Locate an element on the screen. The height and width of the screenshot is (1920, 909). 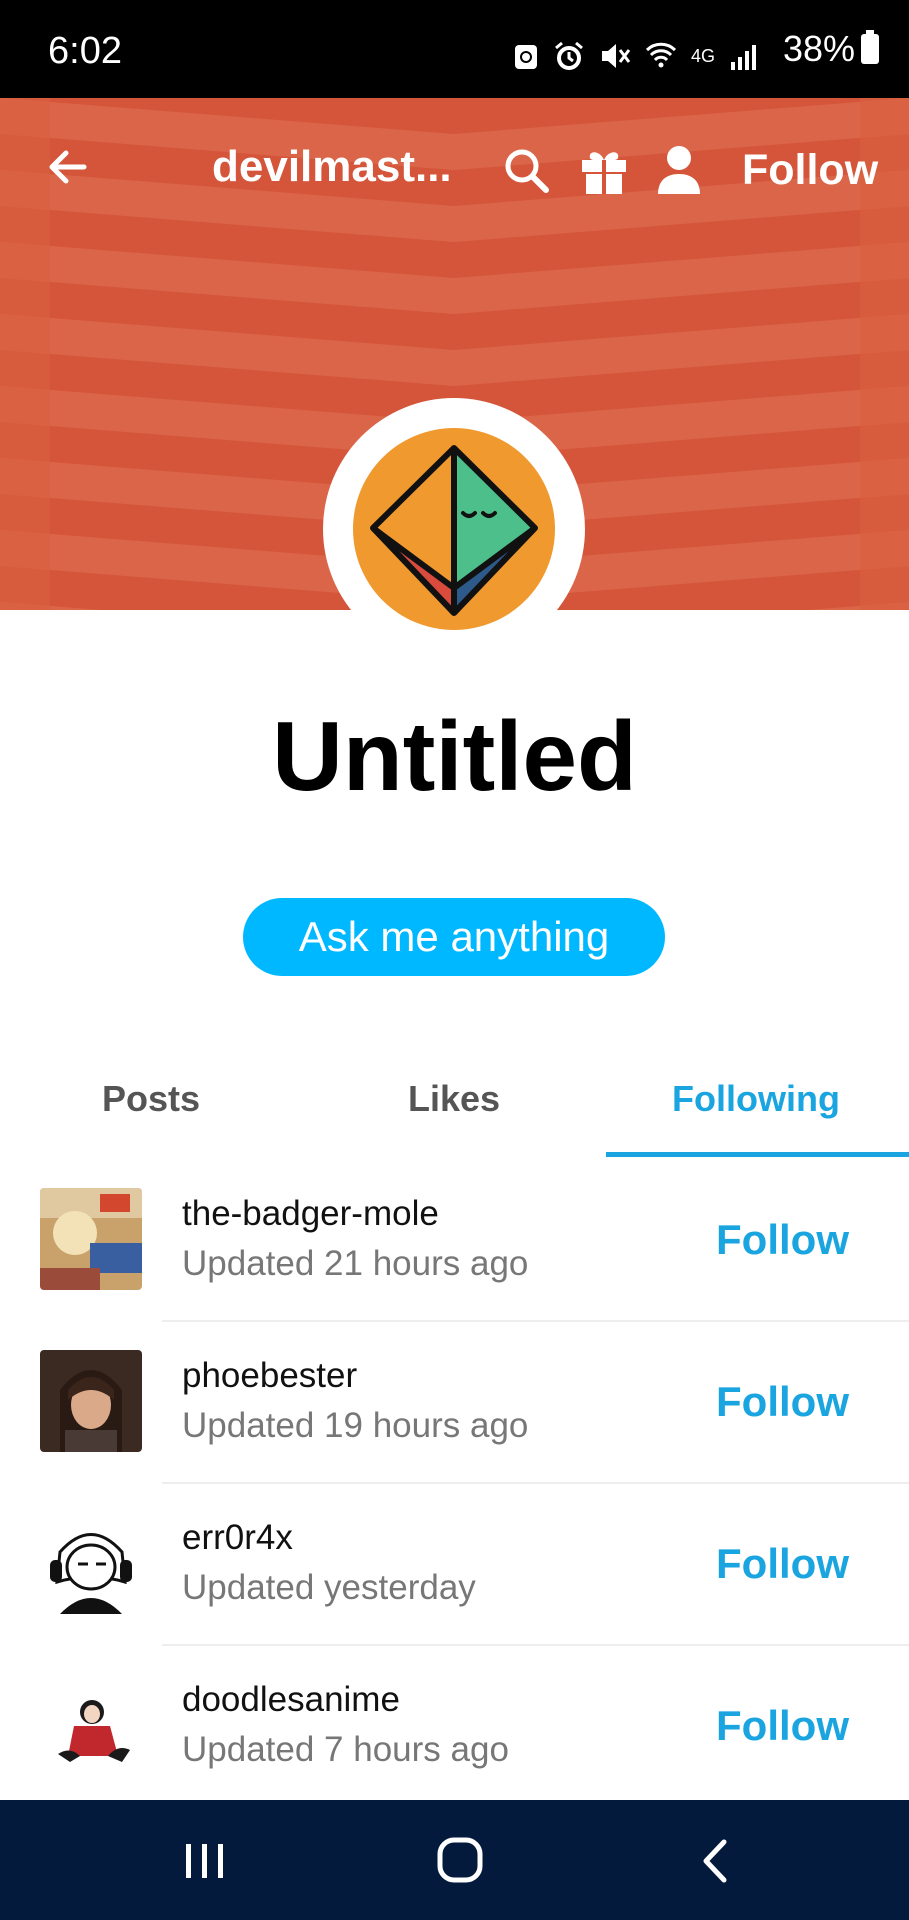
back-nav-icon is located at coordinates (716, 1861).